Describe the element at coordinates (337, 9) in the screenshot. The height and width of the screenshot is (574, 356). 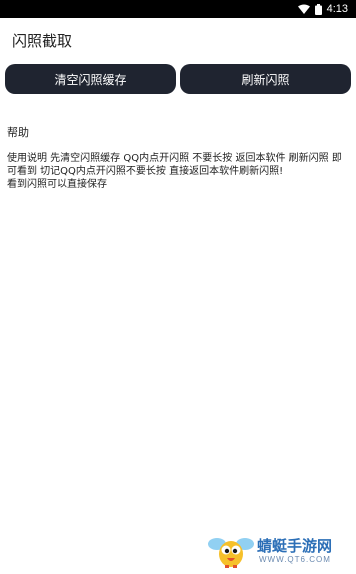
I see `status-time: 4:13` at that location.